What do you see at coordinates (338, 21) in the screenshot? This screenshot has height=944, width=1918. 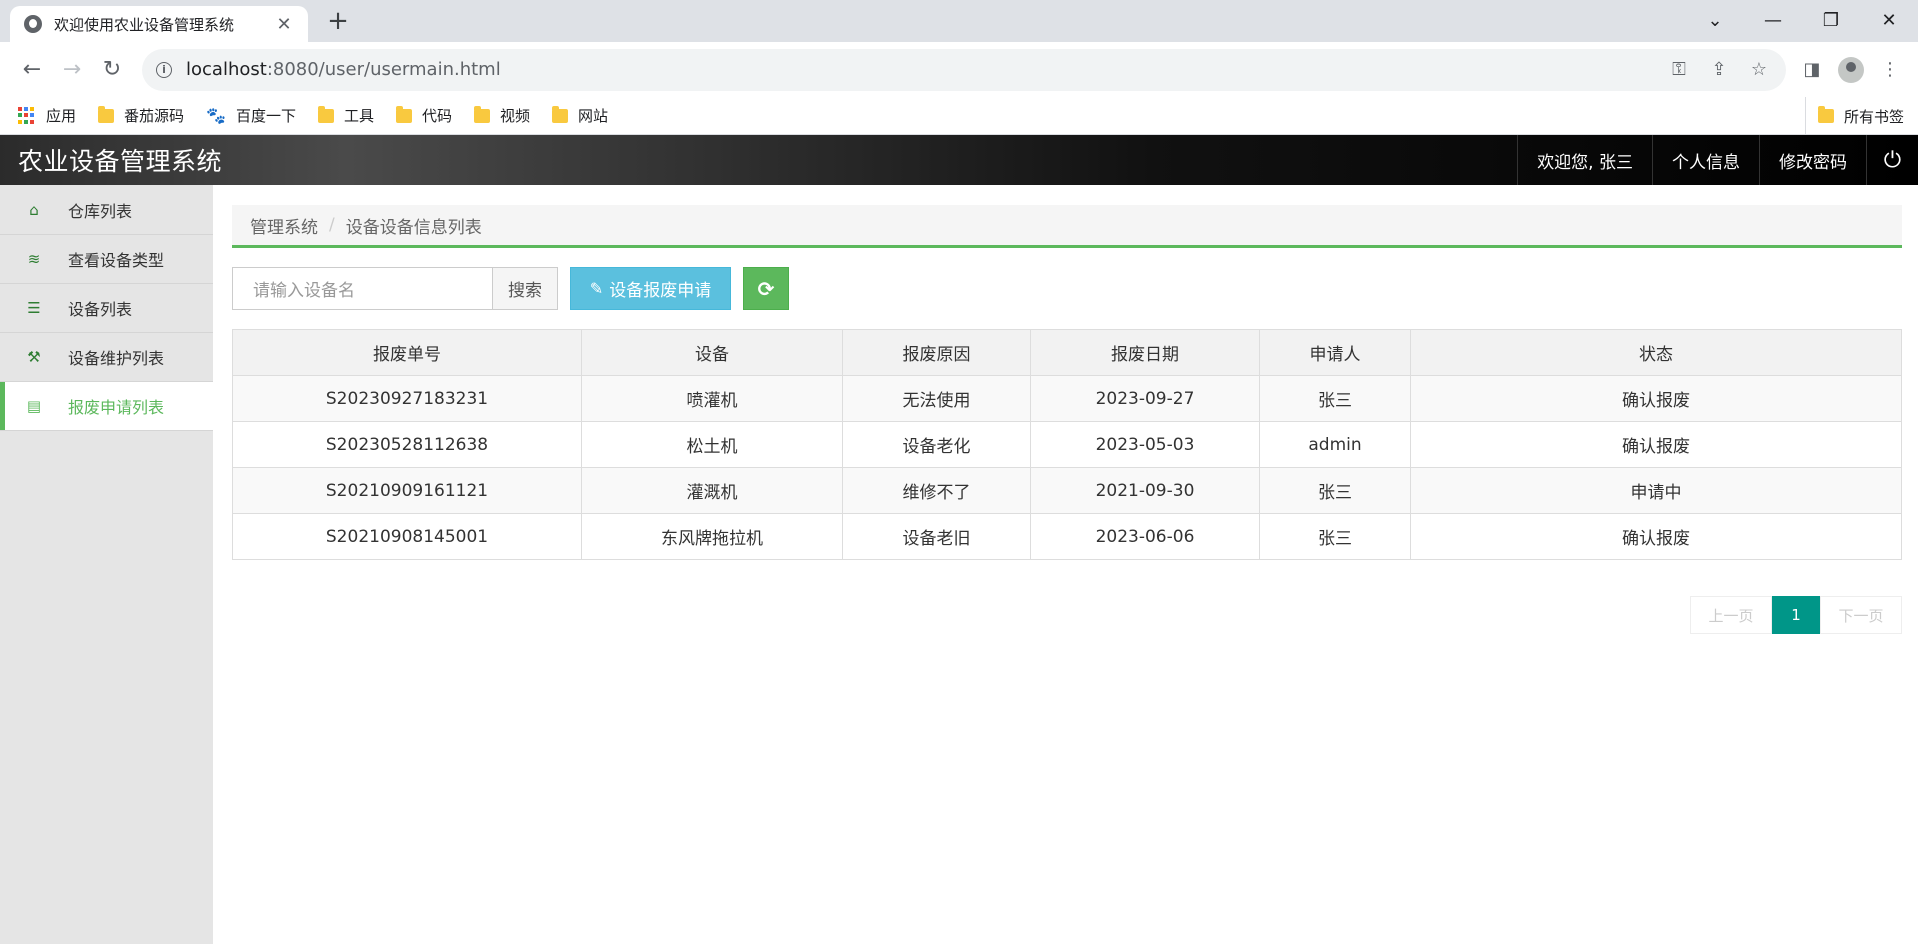 I see `new-tab-button: +` at bounding box center [338, 21].